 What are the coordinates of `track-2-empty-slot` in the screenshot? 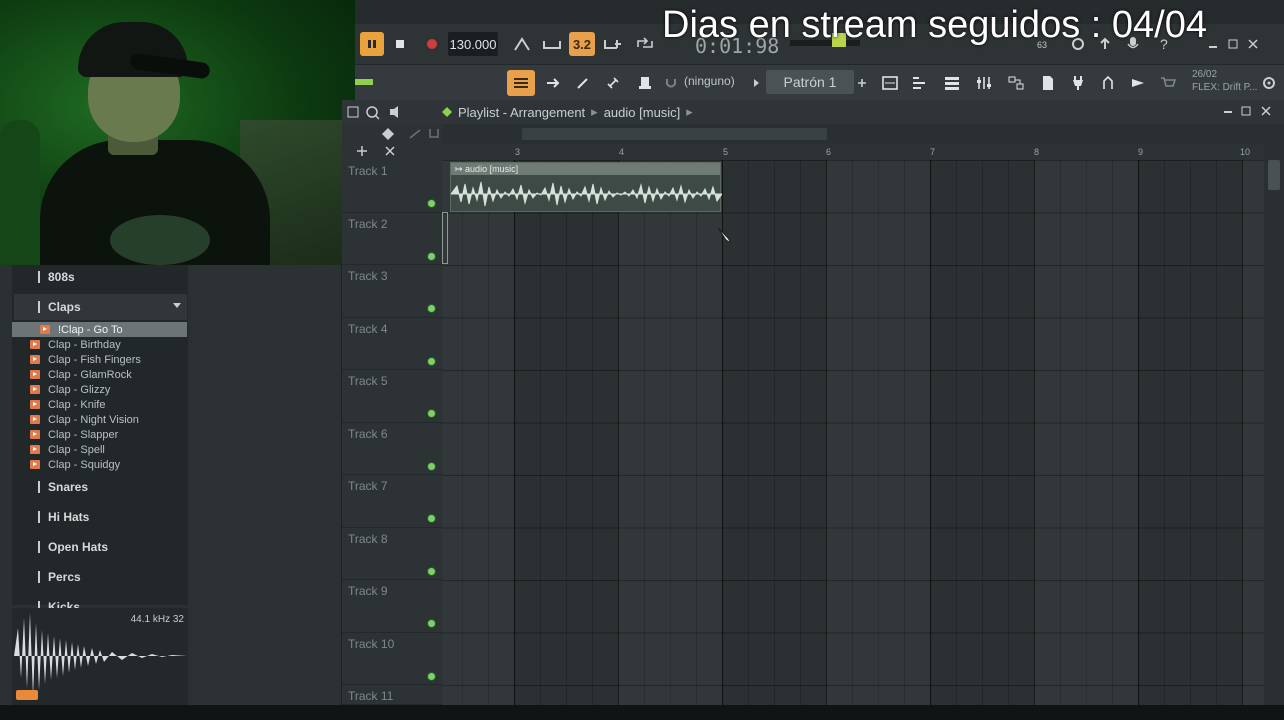 It's located at (445, 238).